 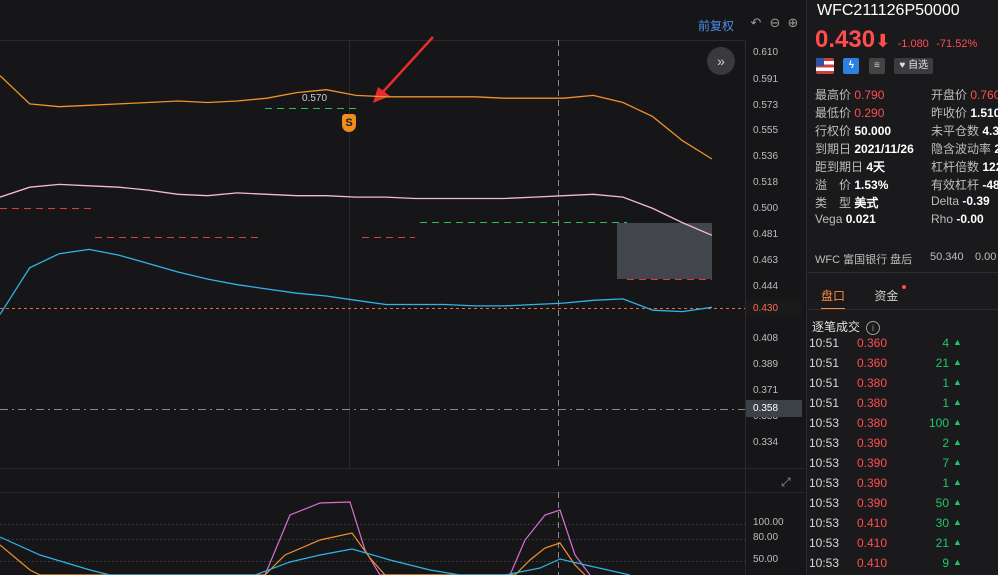 What do you see at coordinates (833, 95) in the screenshot?
I see `stat-label: 最高价` at bounding box center [833, 95].